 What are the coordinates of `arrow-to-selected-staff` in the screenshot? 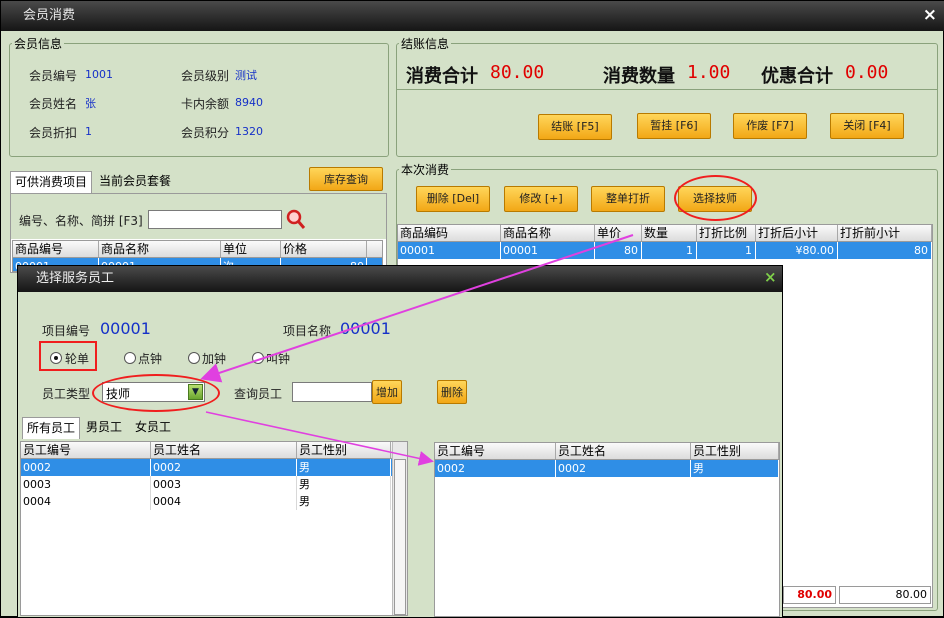 It's located at (319, 438).